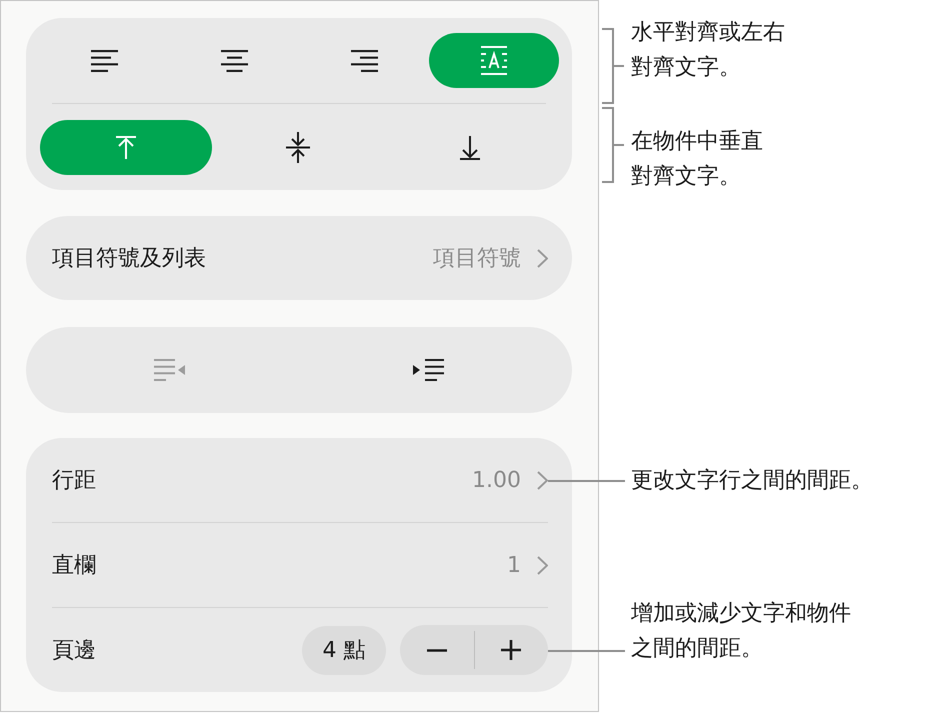 The image size is (939, 713). I want to click on row-label: 直欄, so click(74, 566).